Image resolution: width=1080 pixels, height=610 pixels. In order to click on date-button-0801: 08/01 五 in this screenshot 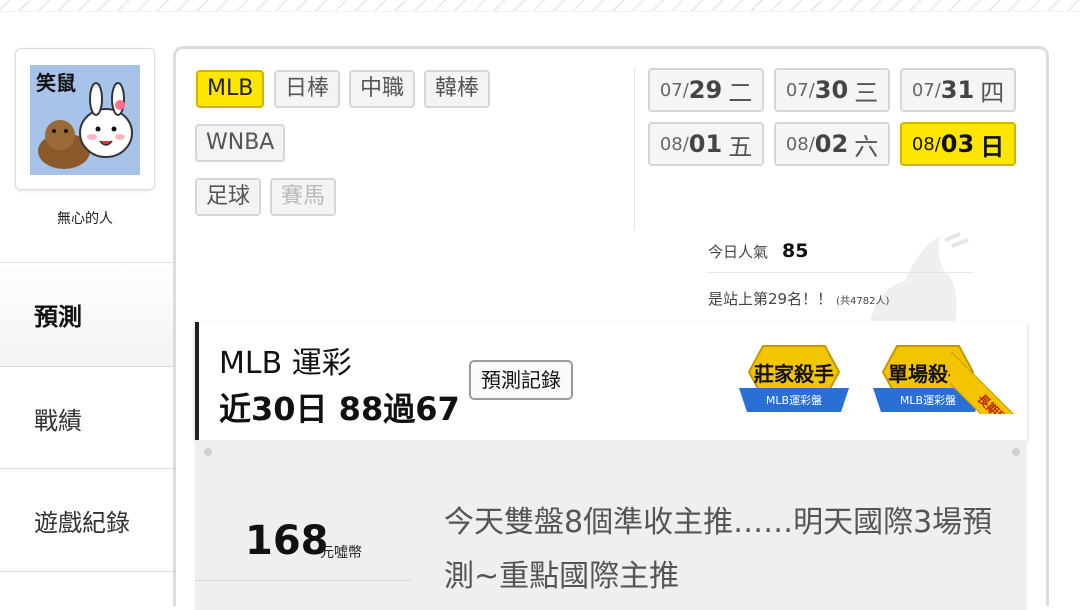, I will do `click(706, 144)`.